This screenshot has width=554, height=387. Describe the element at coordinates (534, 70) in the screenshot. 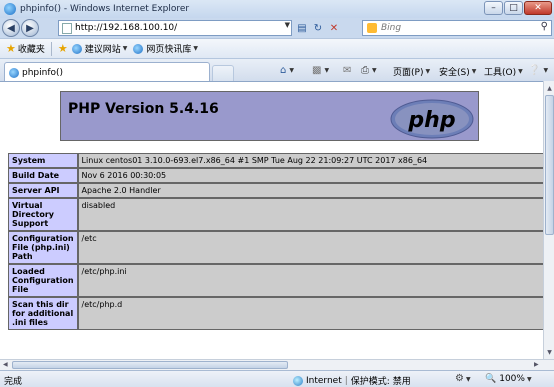

I see `help-icon: ❔` at that location.